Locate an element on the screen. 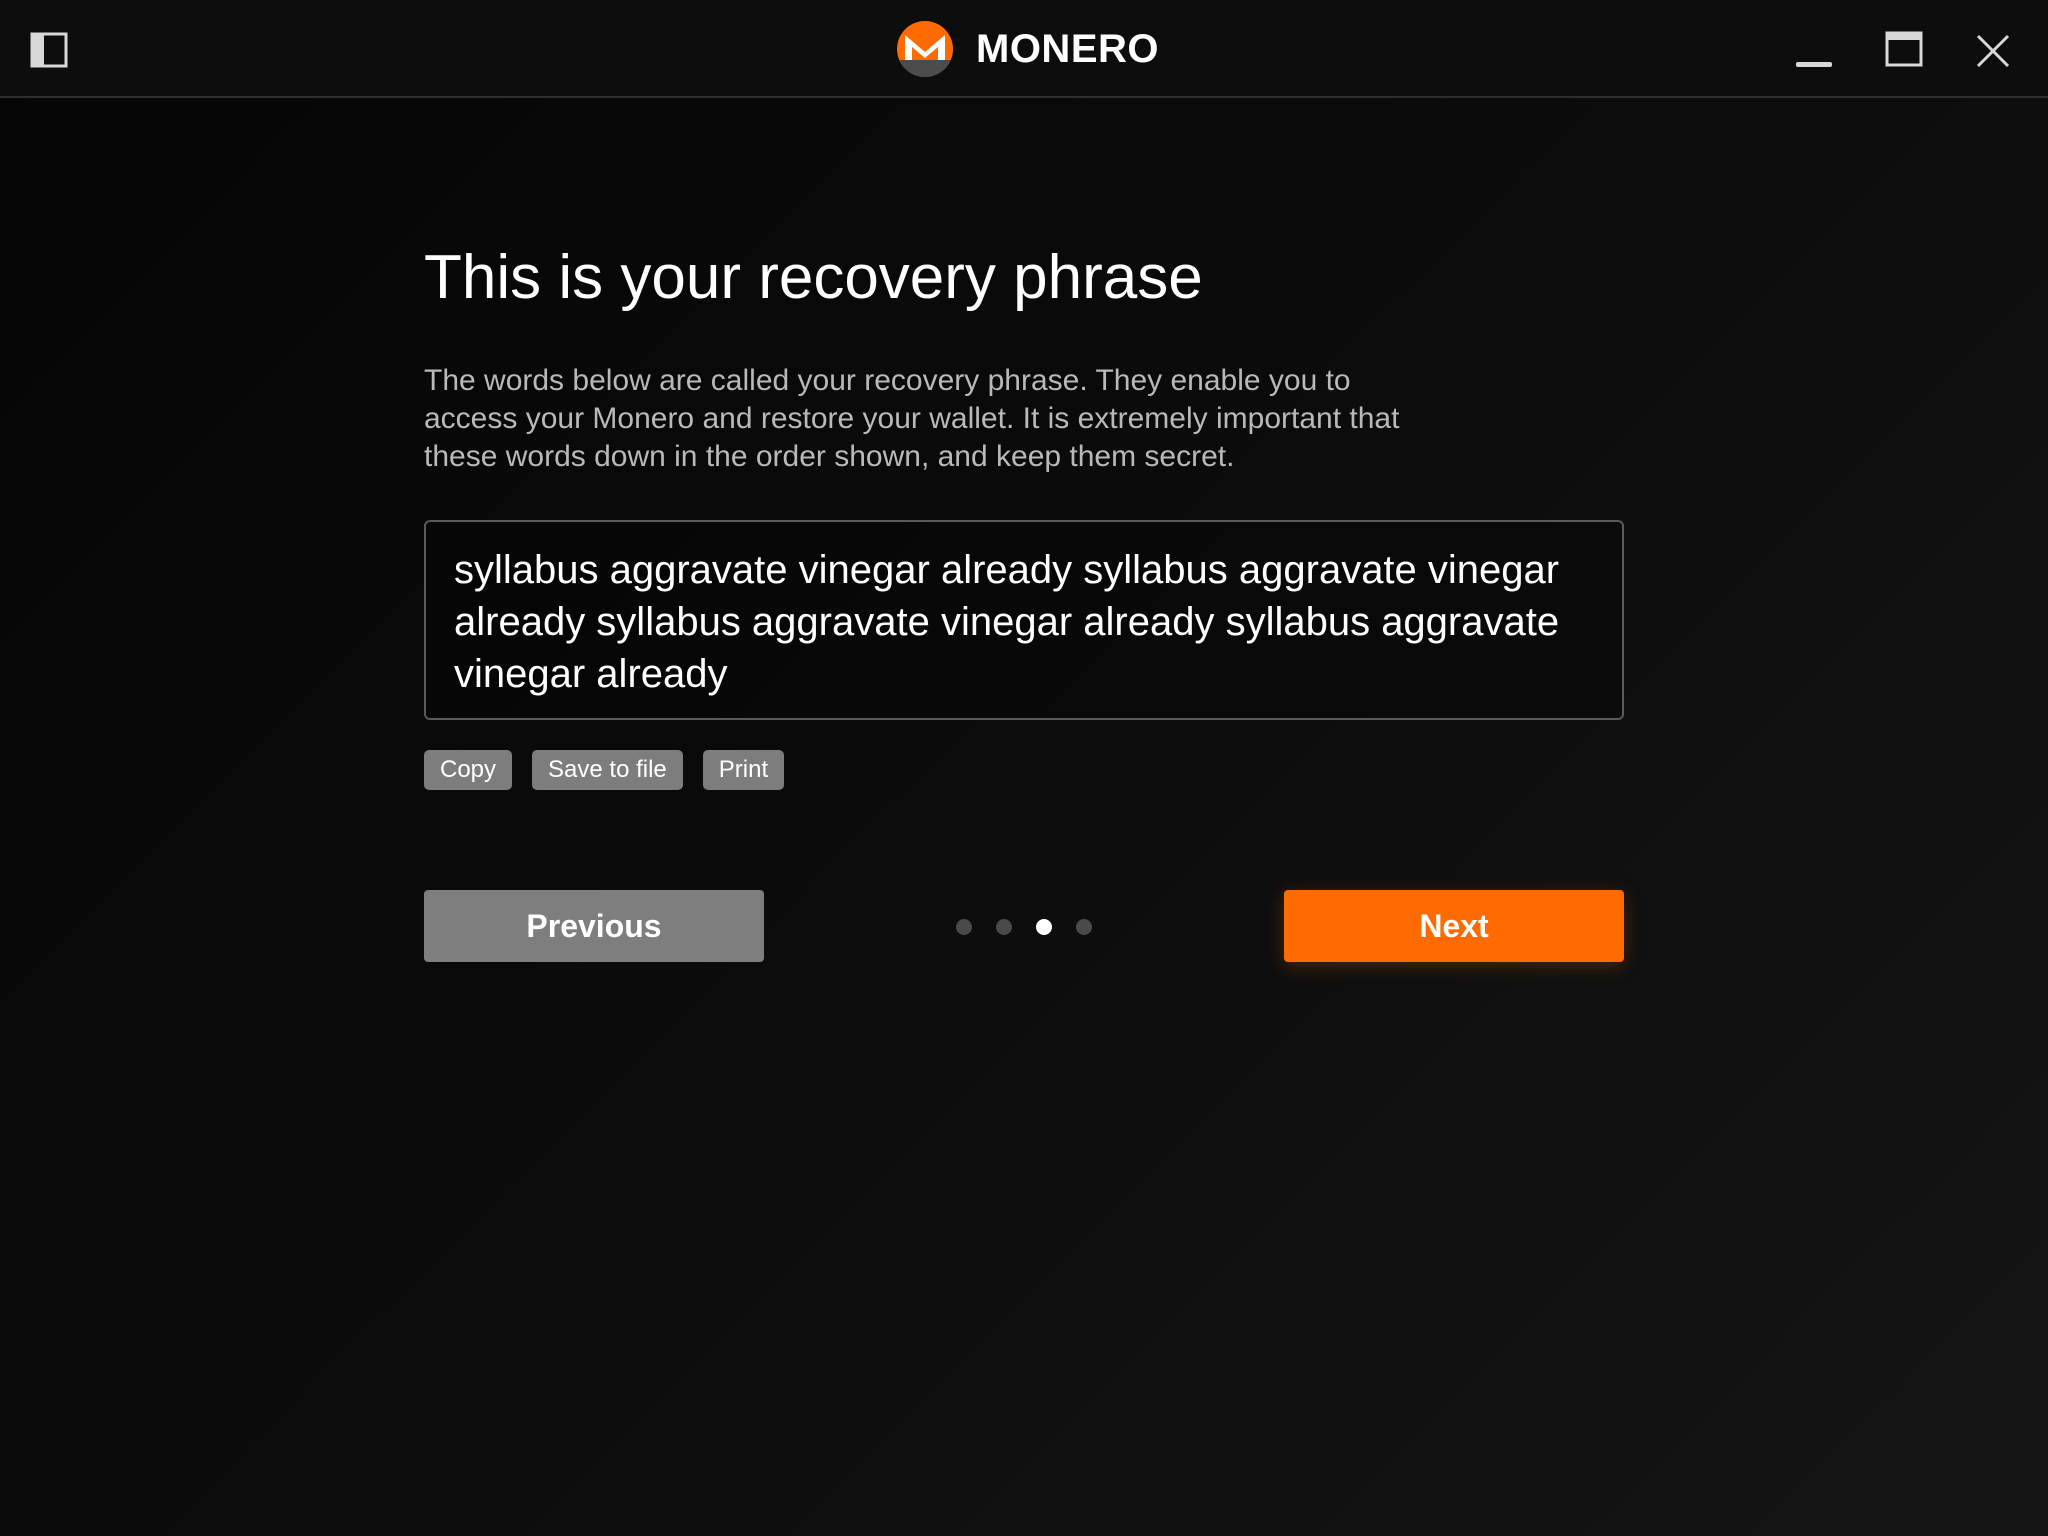 This screenshot has width=2048, height=1536. monero-logo is located at coordinates (925, 49).